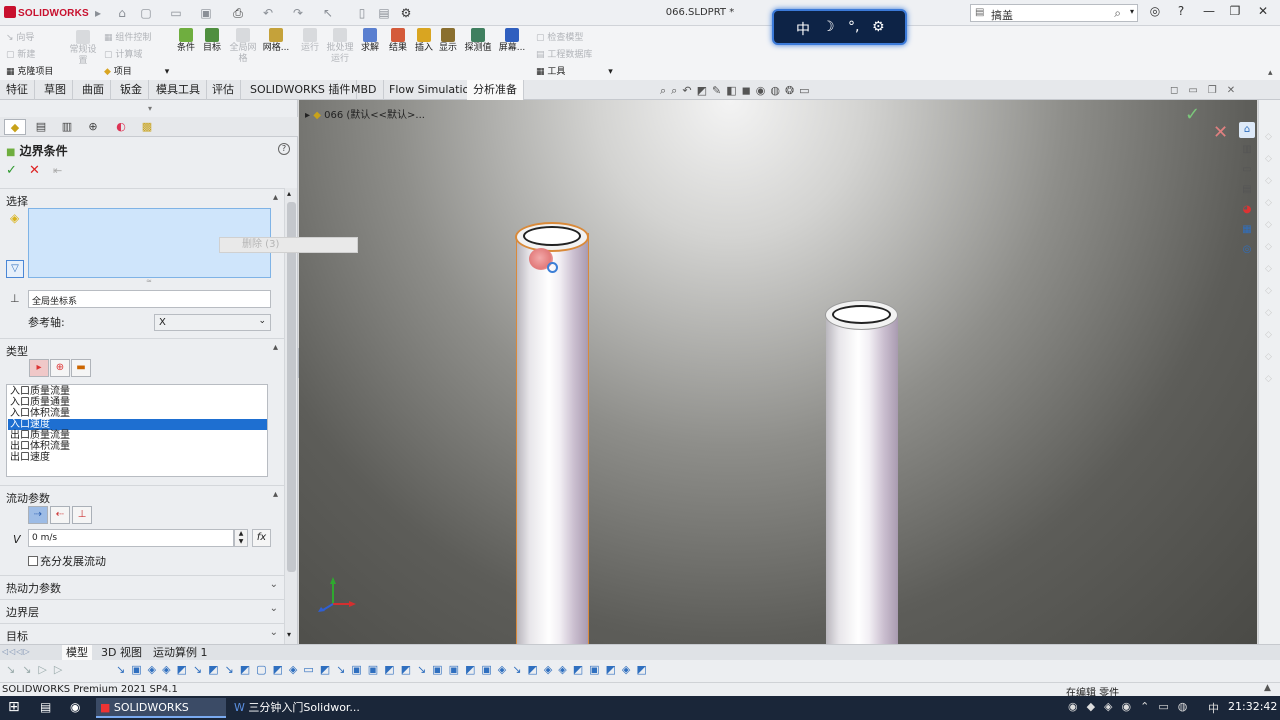 This screenshot has width=1280, height=720. I want to click on batch-run-button: 批处理 运行, so click(340, 46).